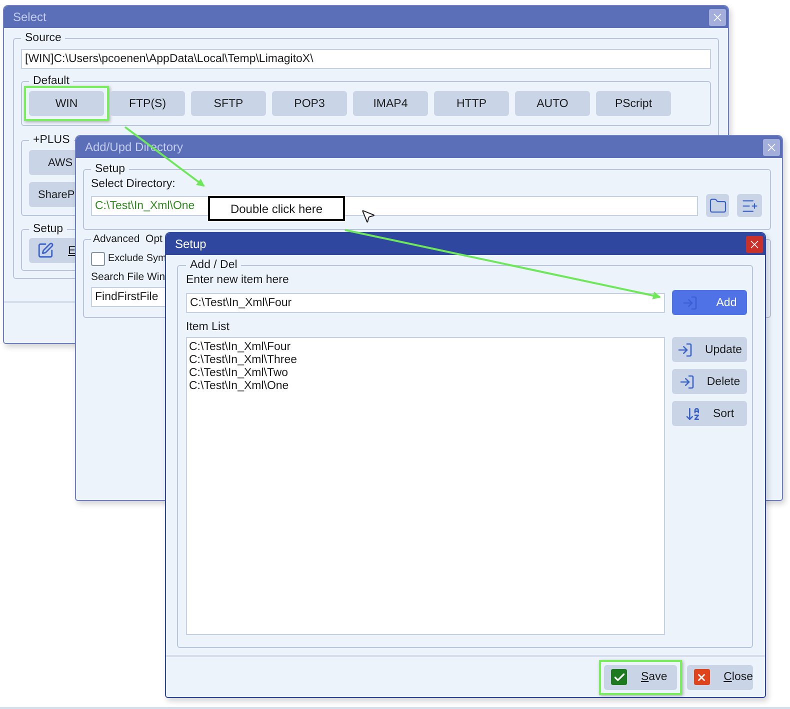 The height and width of the screenshot is (709, 790). Describe the element at coordinates (48, 229) in the screenshot. I see `group-label: Setup` at that location.